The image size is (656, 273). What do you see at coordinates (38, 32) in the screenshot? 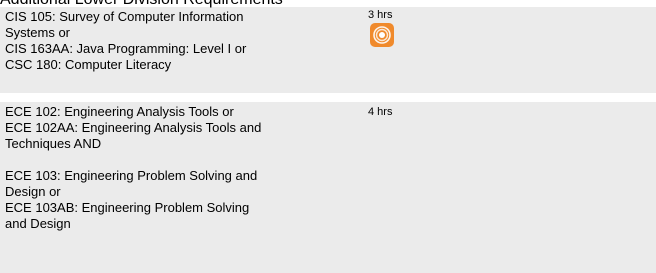
I see `course-line: Systems or` at bounding box center [38, 32].